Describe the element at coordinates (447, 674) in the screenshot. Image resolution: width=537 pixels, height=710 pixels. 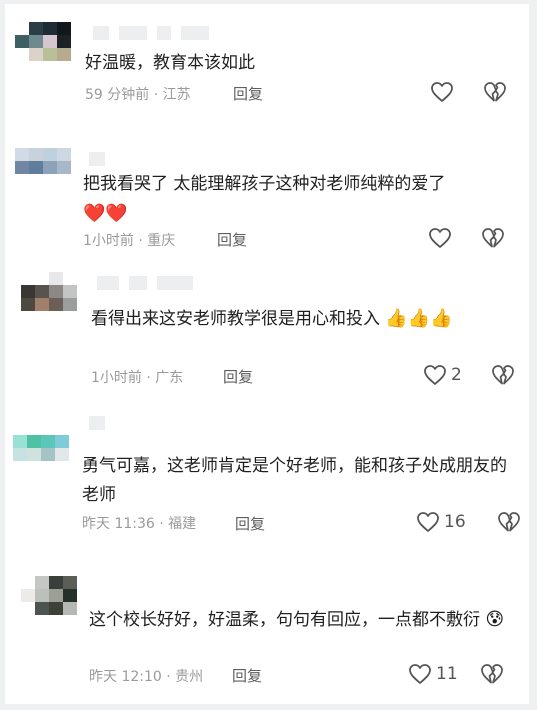
I see `like-count: 11` at that location.